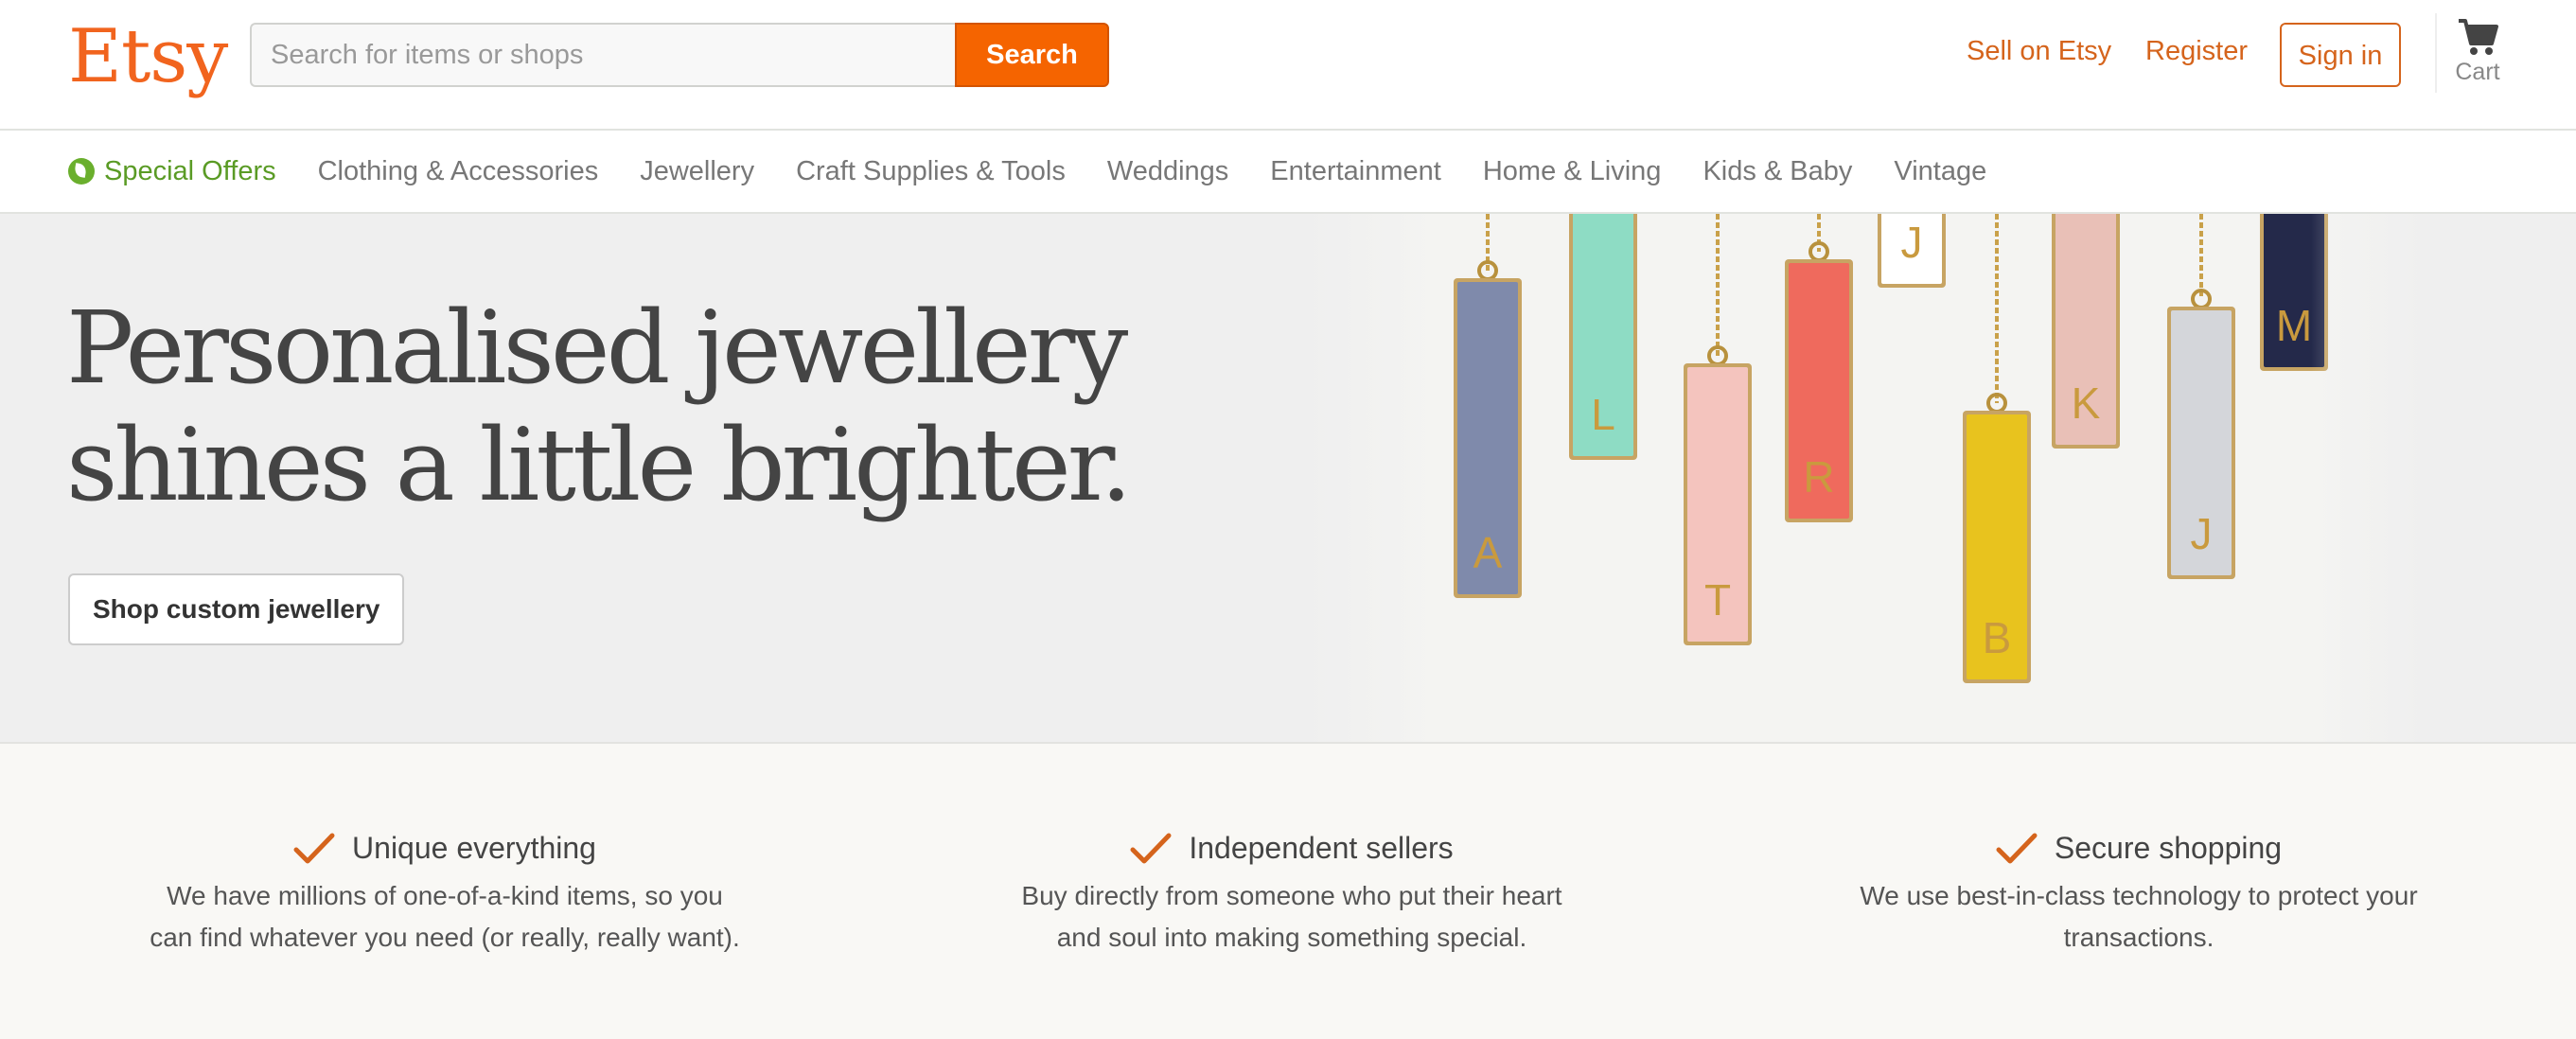  What do you see at coordinates (458, 171) in the screenshot?
I see `category-clothing-accessories: Clothing & Accessories` at bounding box center [458, 171].